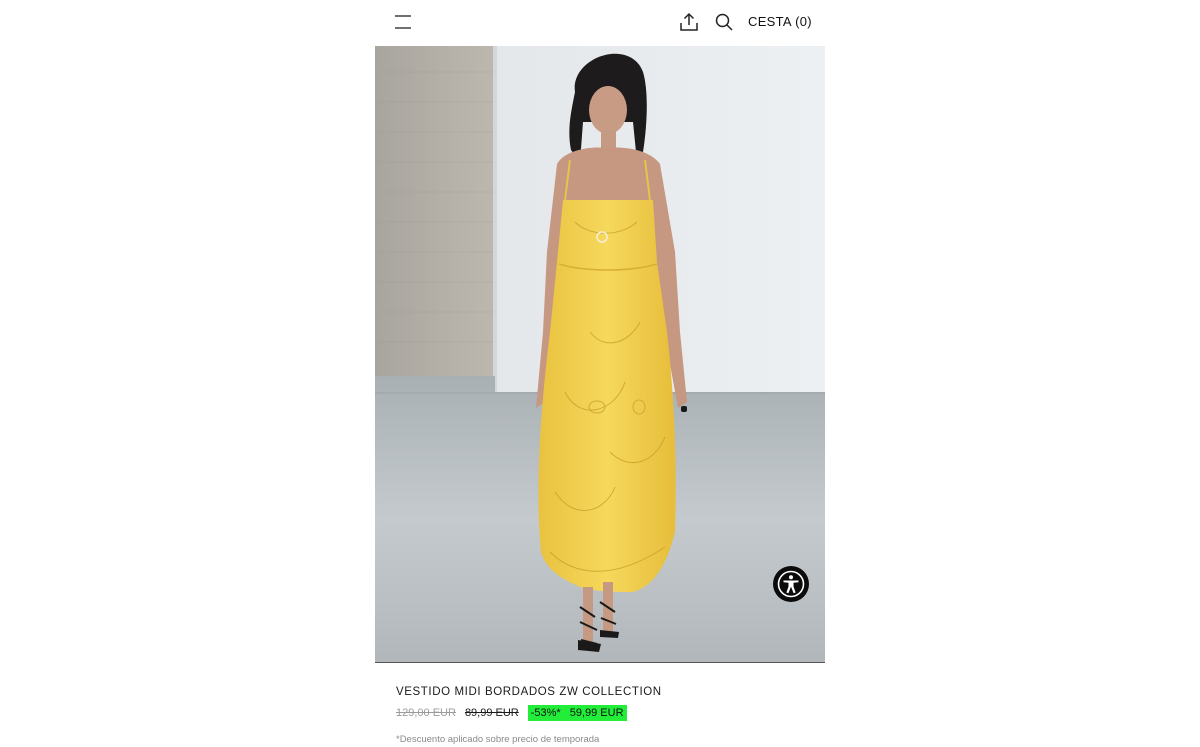  I want to click on menu-icon, so click(403, 22).